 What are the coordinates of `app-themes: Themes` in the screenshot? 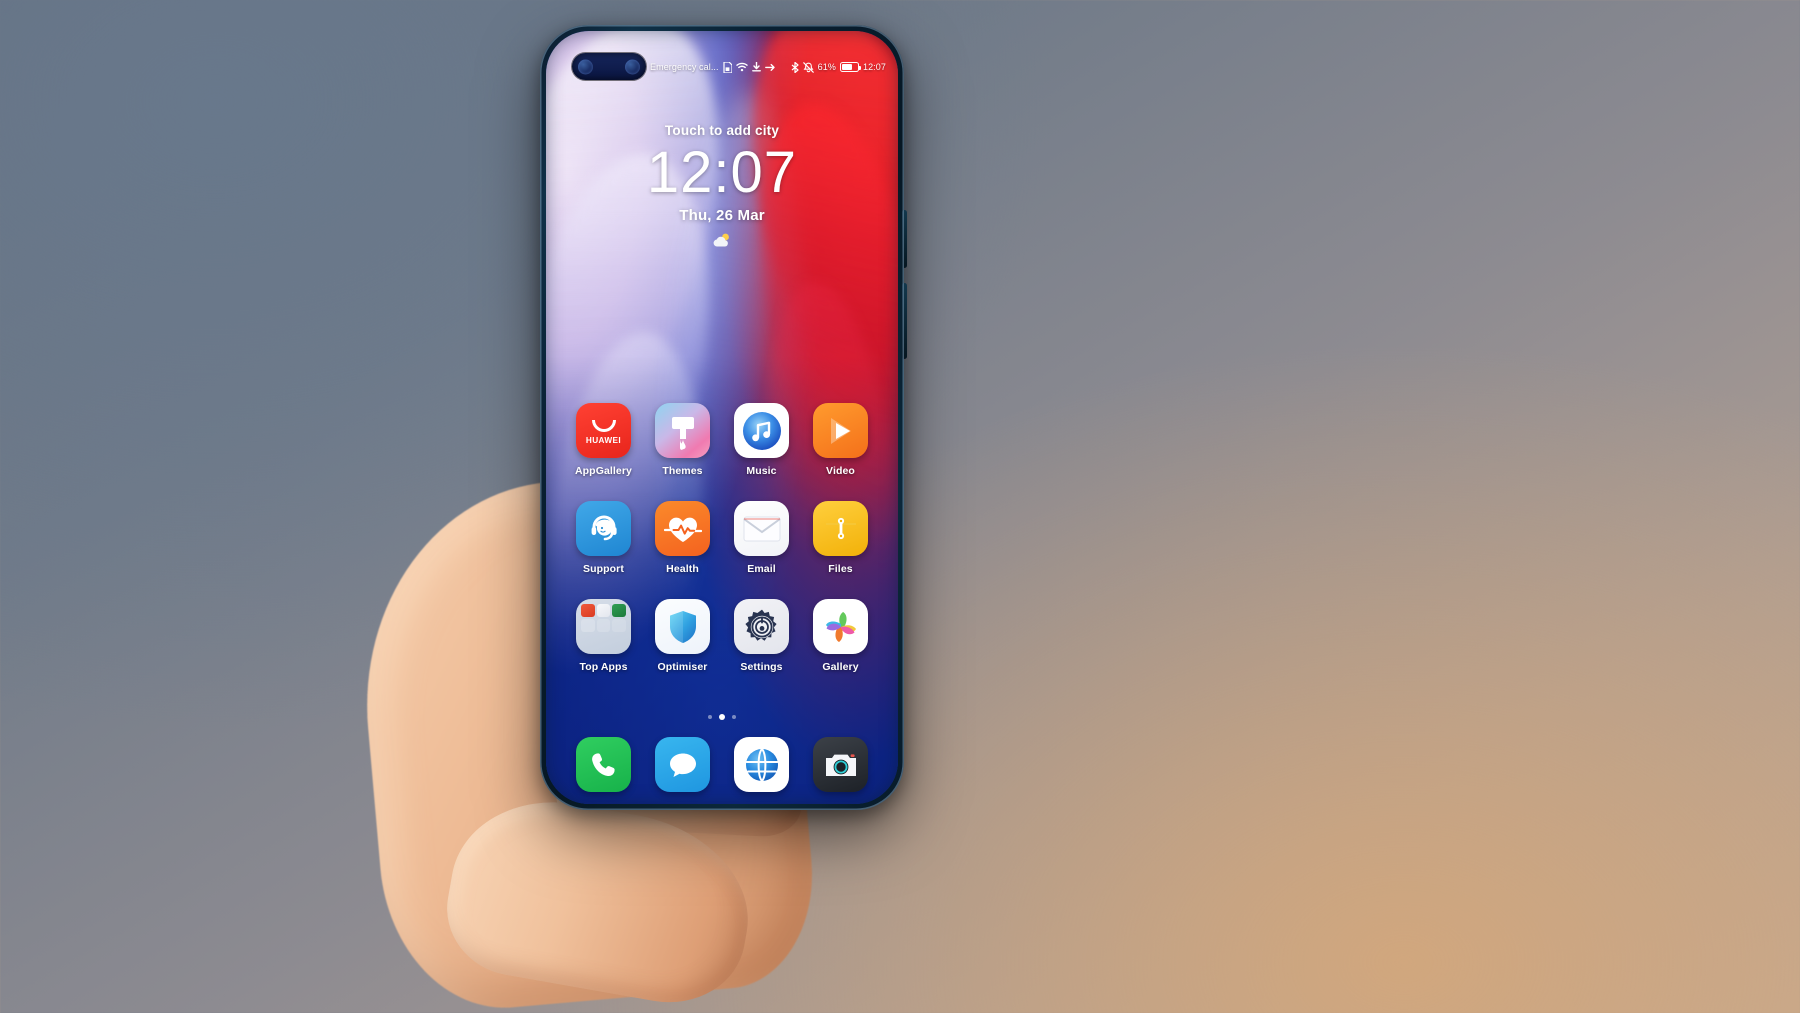 It's located at (682, 440).